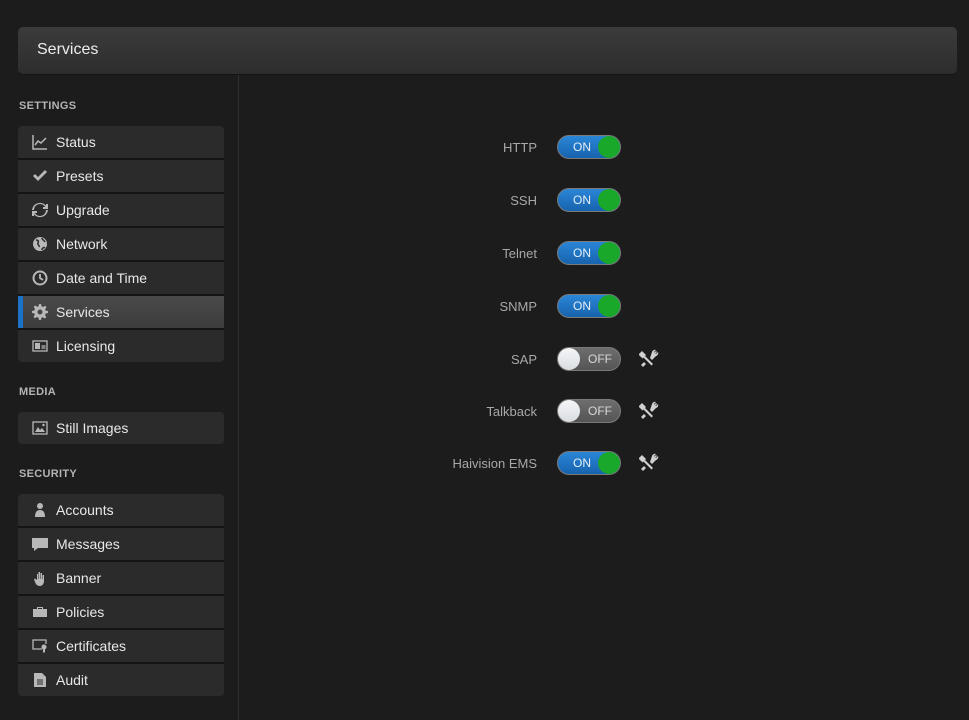 This screenshot has height=720, width=969. Describe the element at coordinates (523, 359) in the screenshot. I see `service-label: SAP` at that location.